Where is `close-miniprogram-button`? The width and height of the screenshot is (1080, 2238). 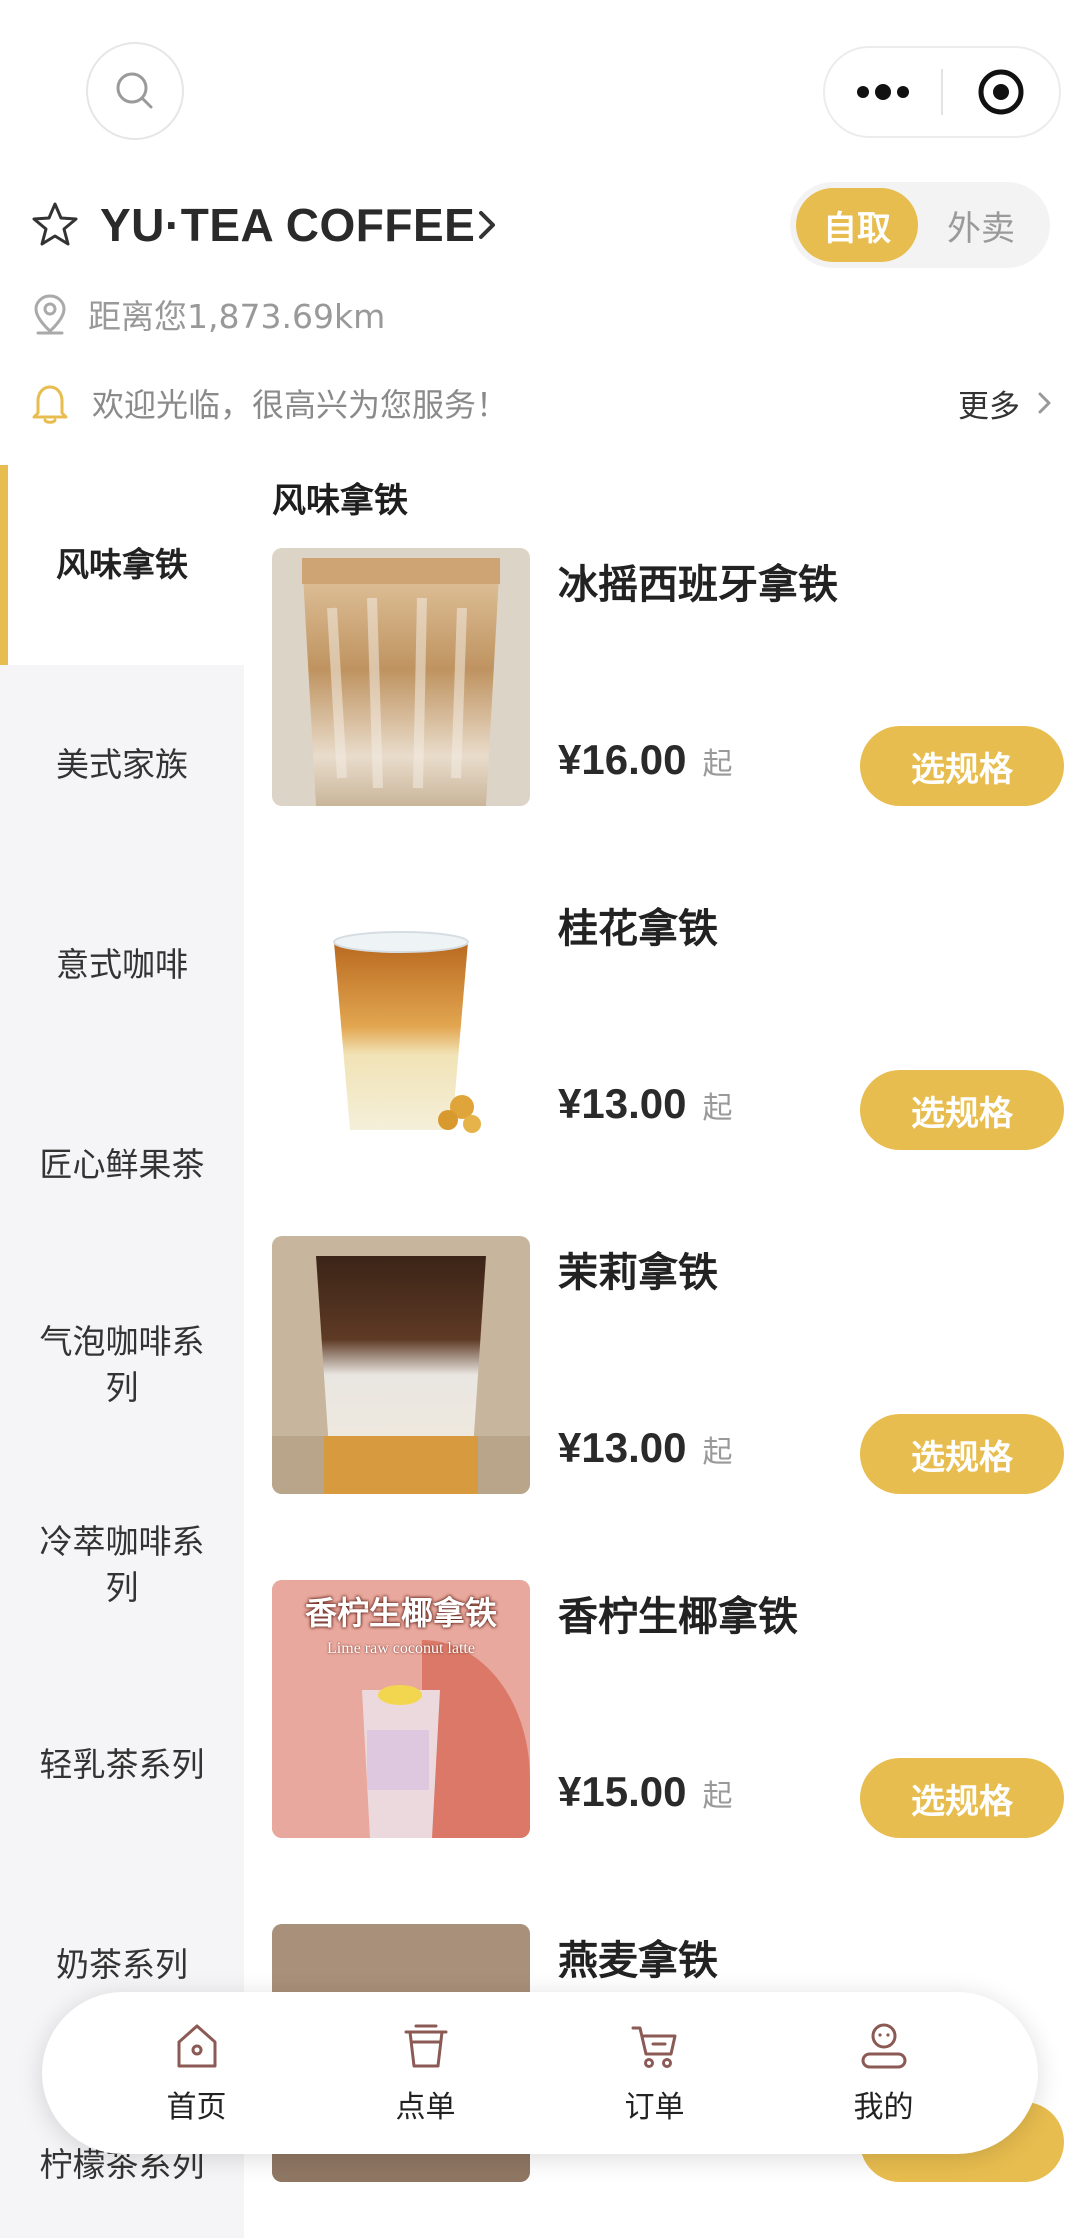
close-miniprogram-button is located at coordinates (1001, 92).